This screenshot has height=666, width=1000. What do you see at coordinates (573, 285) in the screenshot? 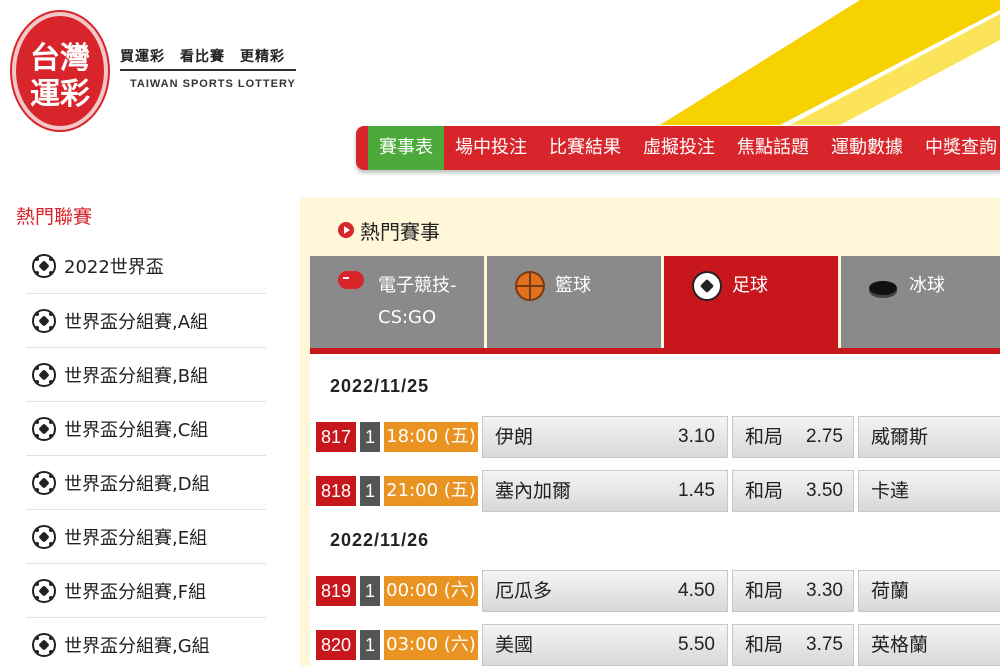
I see `tab-label: 籃球` at bounding box center [573, 285].